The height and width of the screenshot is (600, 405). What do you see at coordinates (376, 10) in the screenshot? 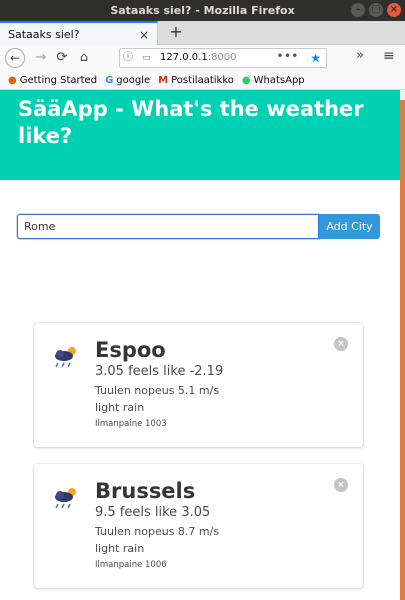
I see `maximize-icon: □` at bounding box center [376, 10].